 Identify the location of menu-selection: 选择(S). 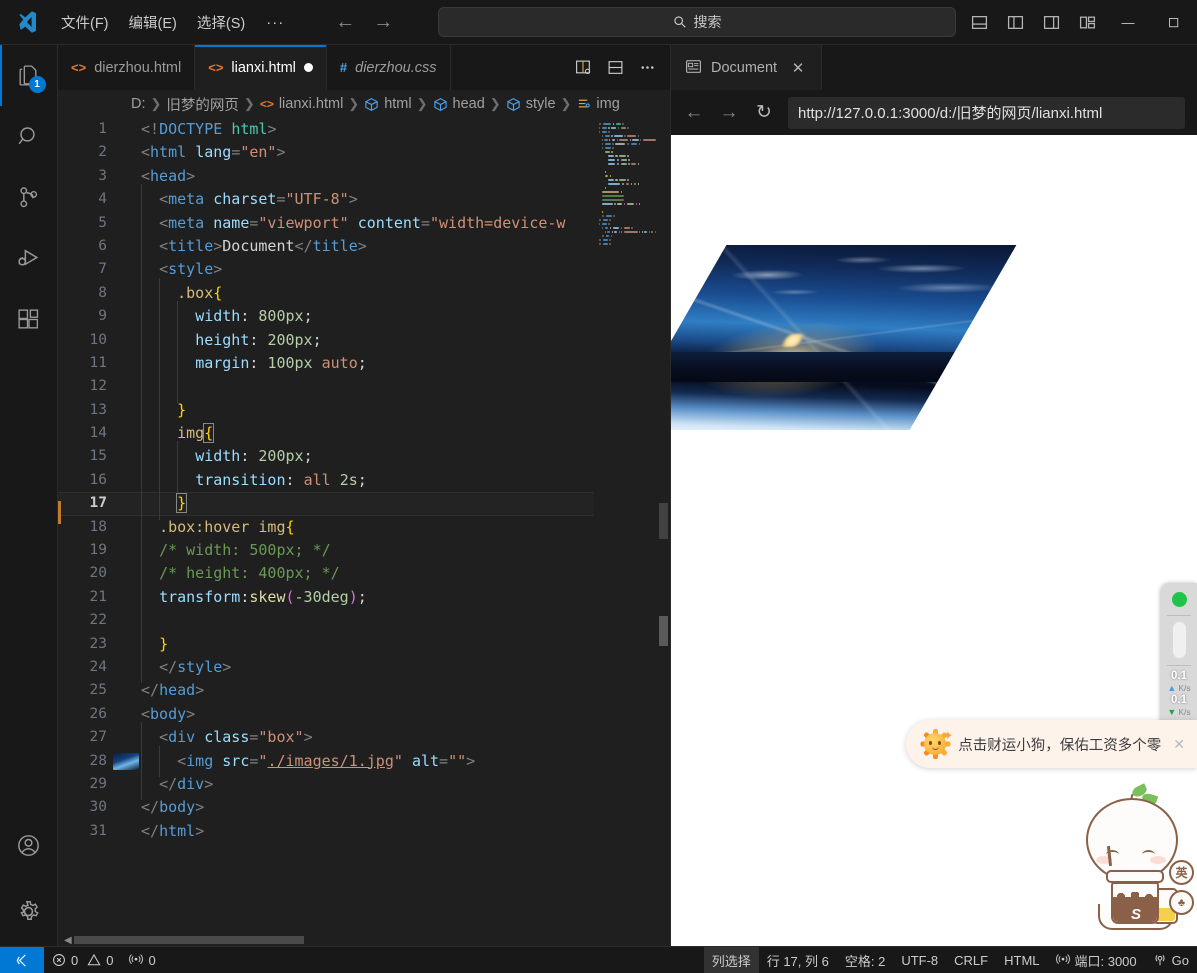
(221, 22).